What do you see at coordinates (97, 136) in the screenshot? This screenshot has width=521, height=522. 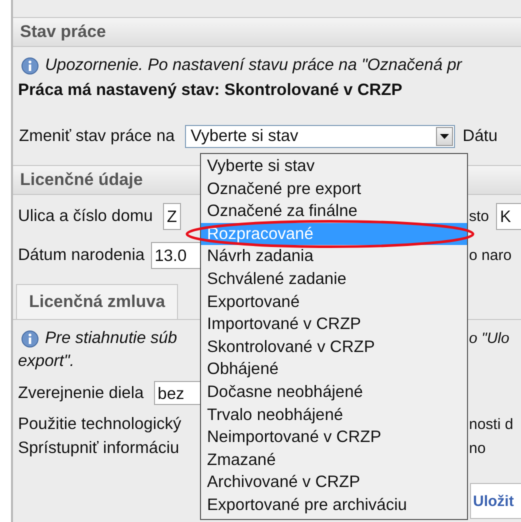 I see `field-label: Zmeniť stav práce na` at bounding box center [97, 136].